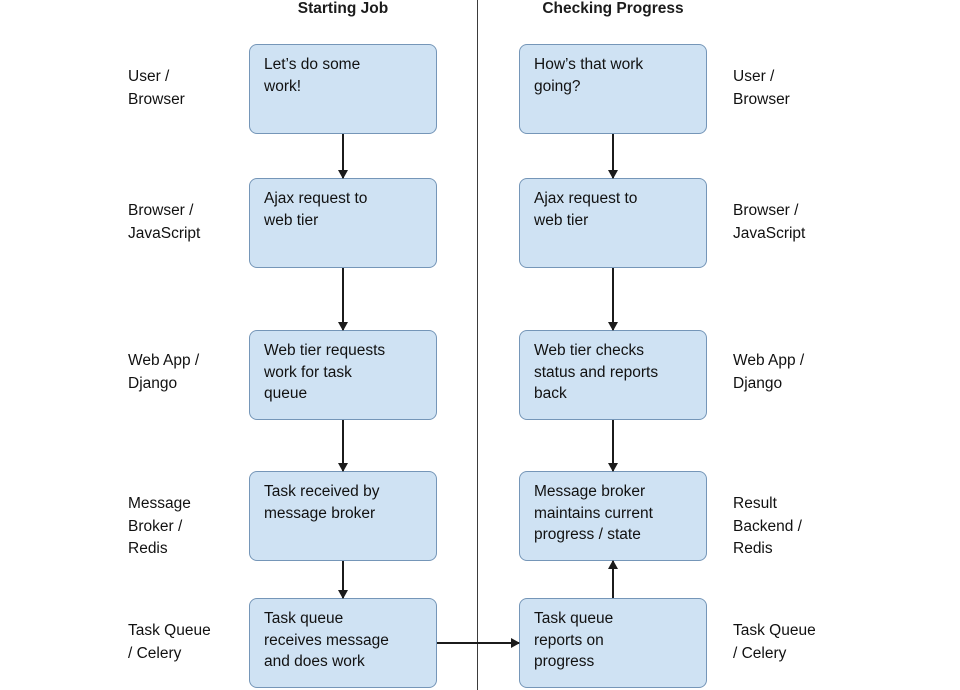 Image resolution: width=960 pixels, height=690 pixels. Describe the element at coordinates (343, 579) in the screenshot. I see `arrow-left-4-down-icon` at that location.